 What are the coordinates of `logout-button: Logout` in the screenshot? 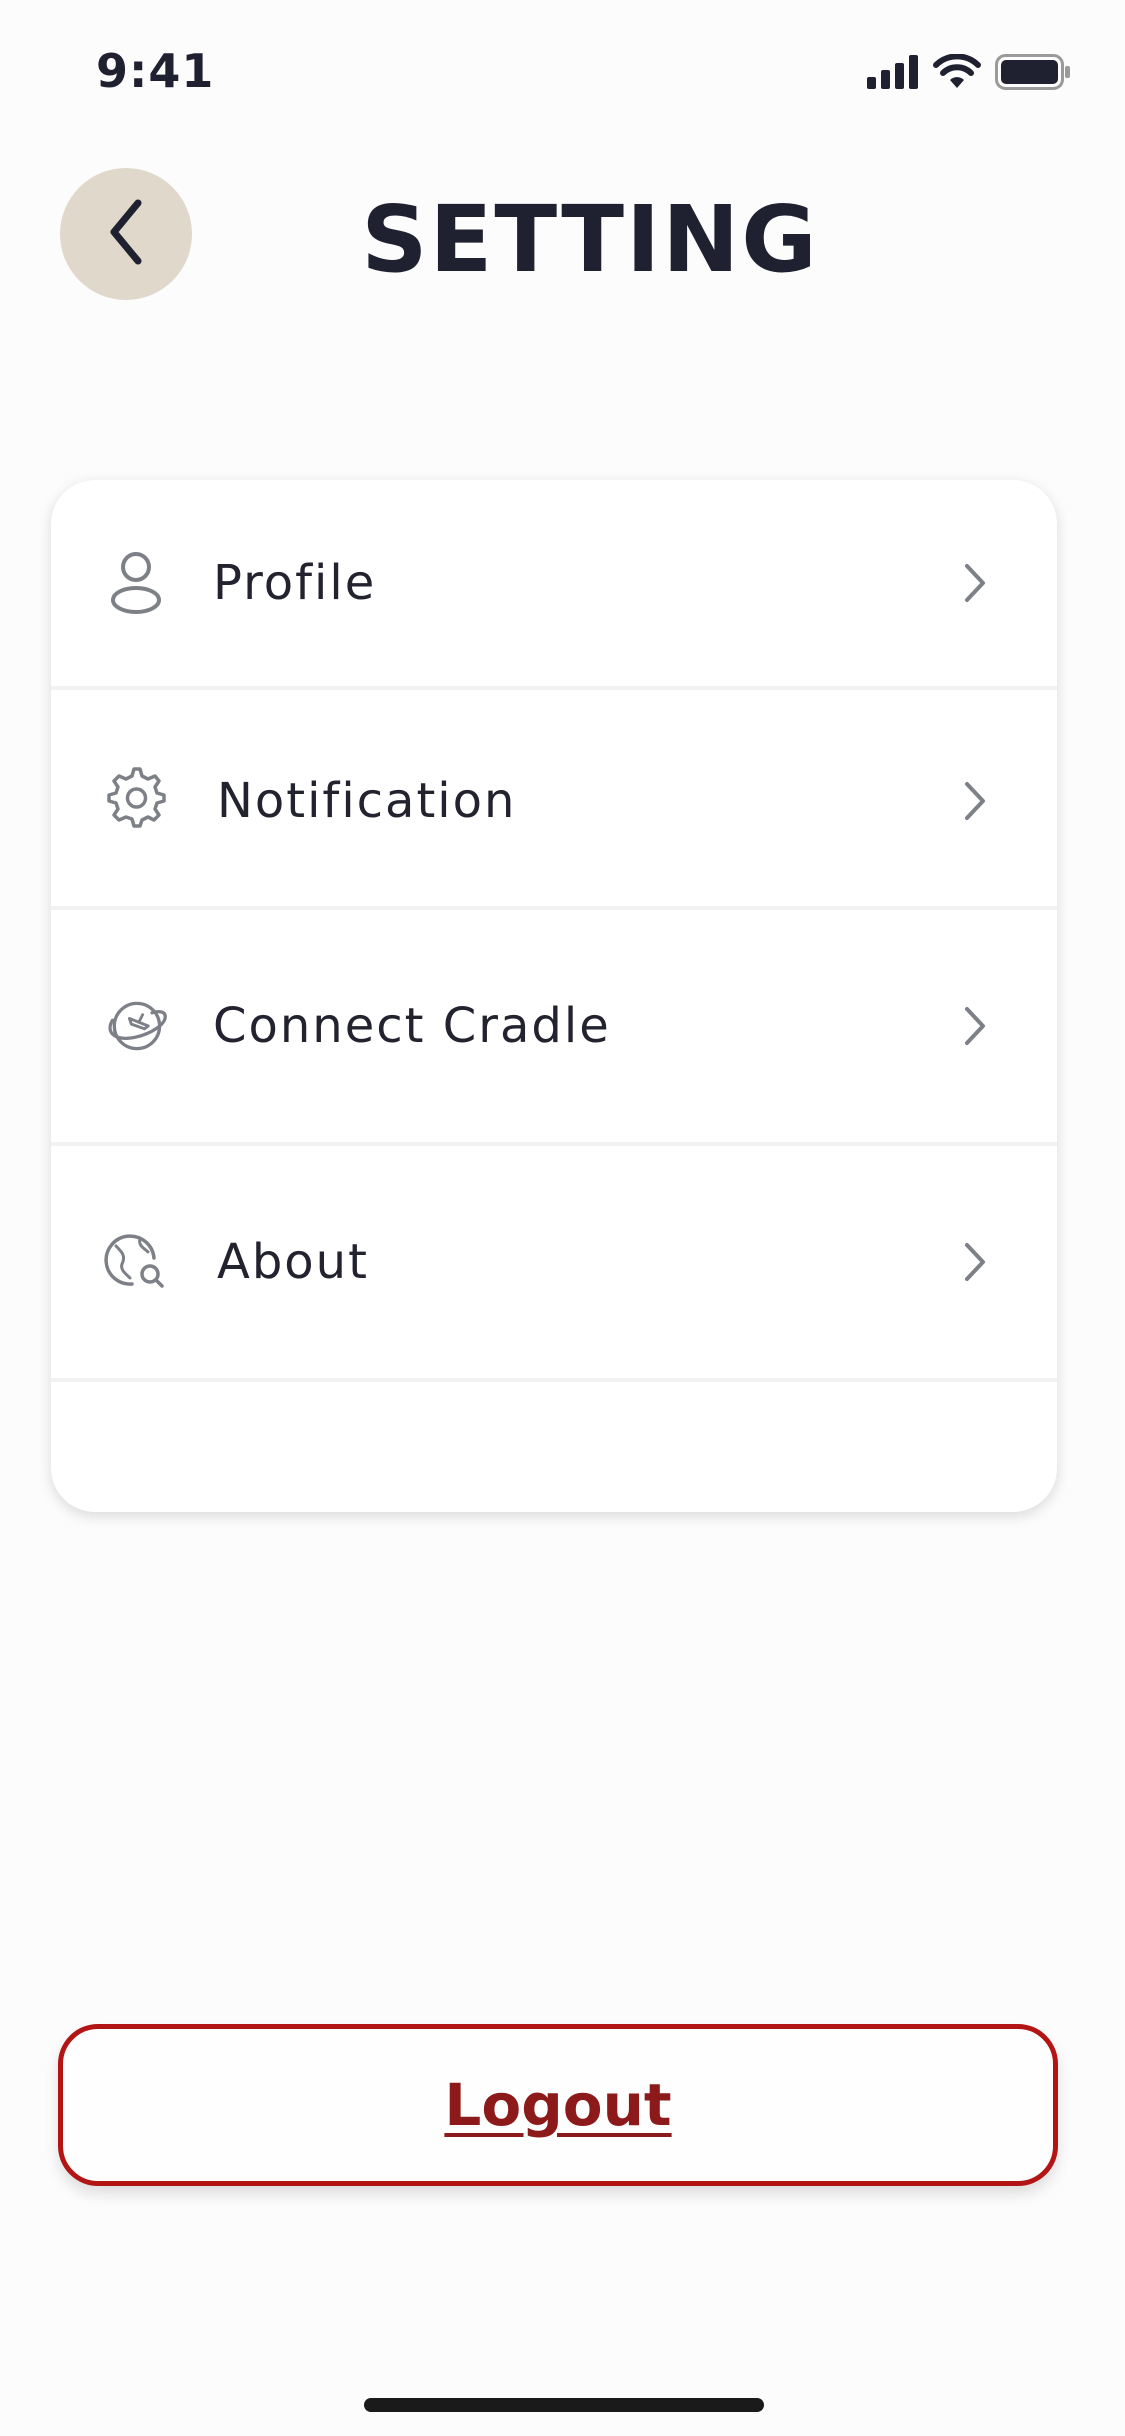 It's located at (558, 2105).